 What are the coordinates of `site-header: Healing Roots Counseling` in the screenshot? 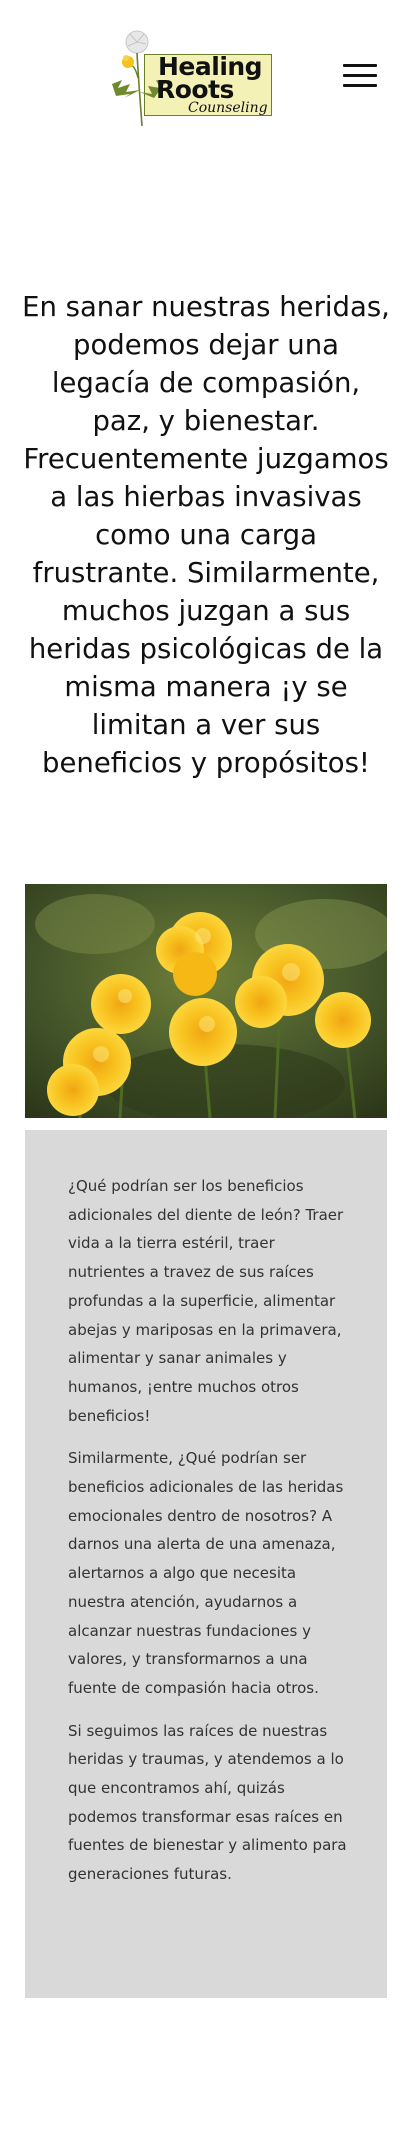 It's located at (206, 65).